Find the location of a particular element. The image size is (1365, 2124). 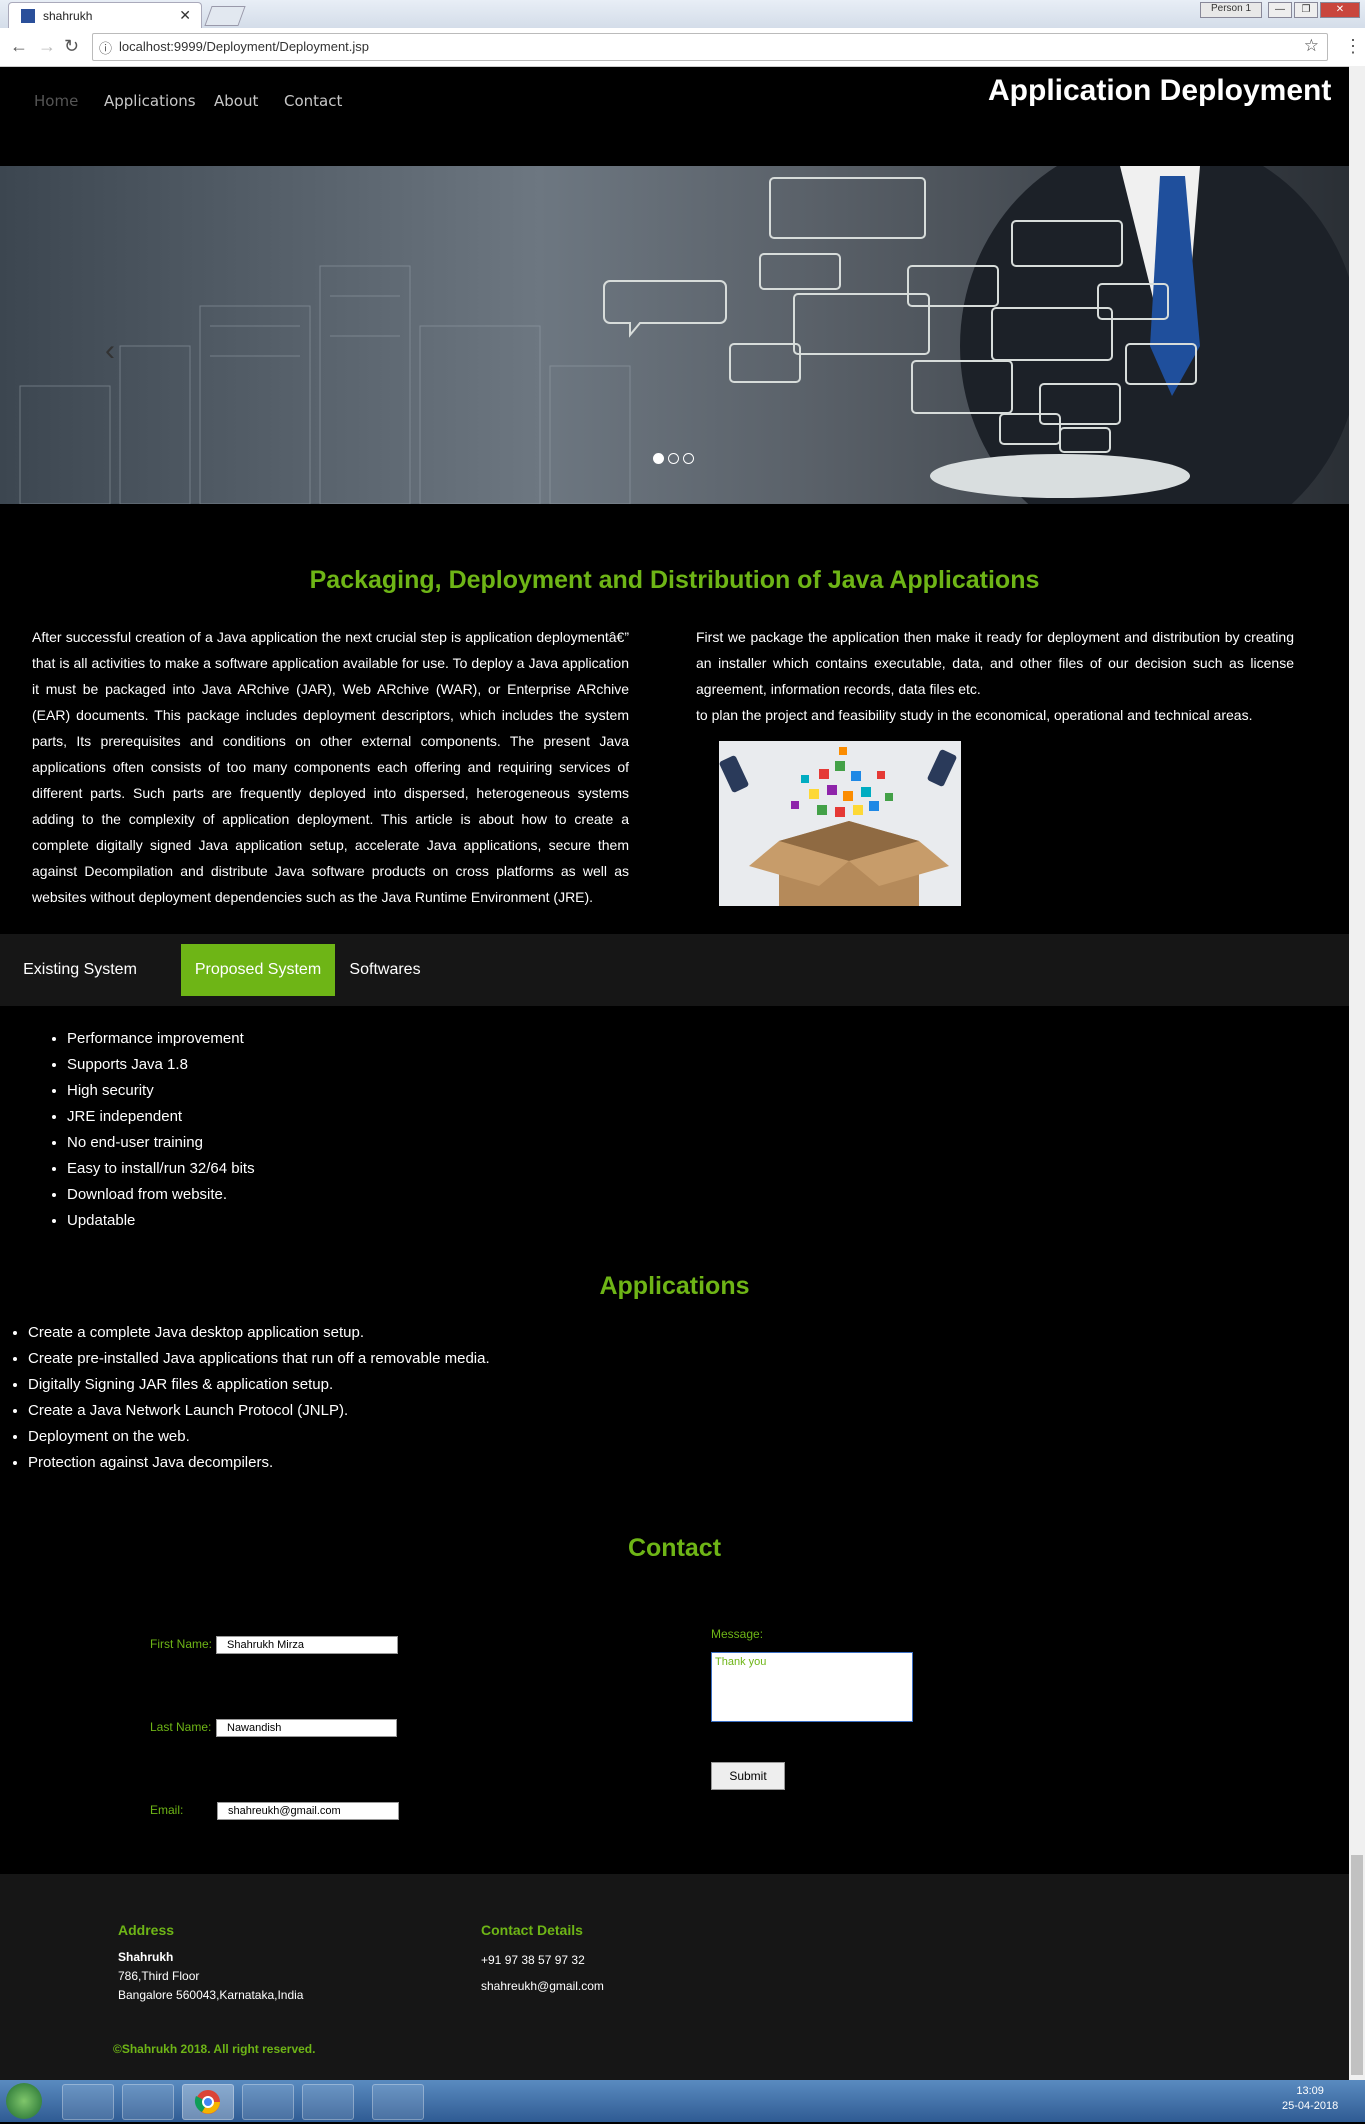

list-item: Protection against Java decompilers. is located at coordinates (259, 1463).